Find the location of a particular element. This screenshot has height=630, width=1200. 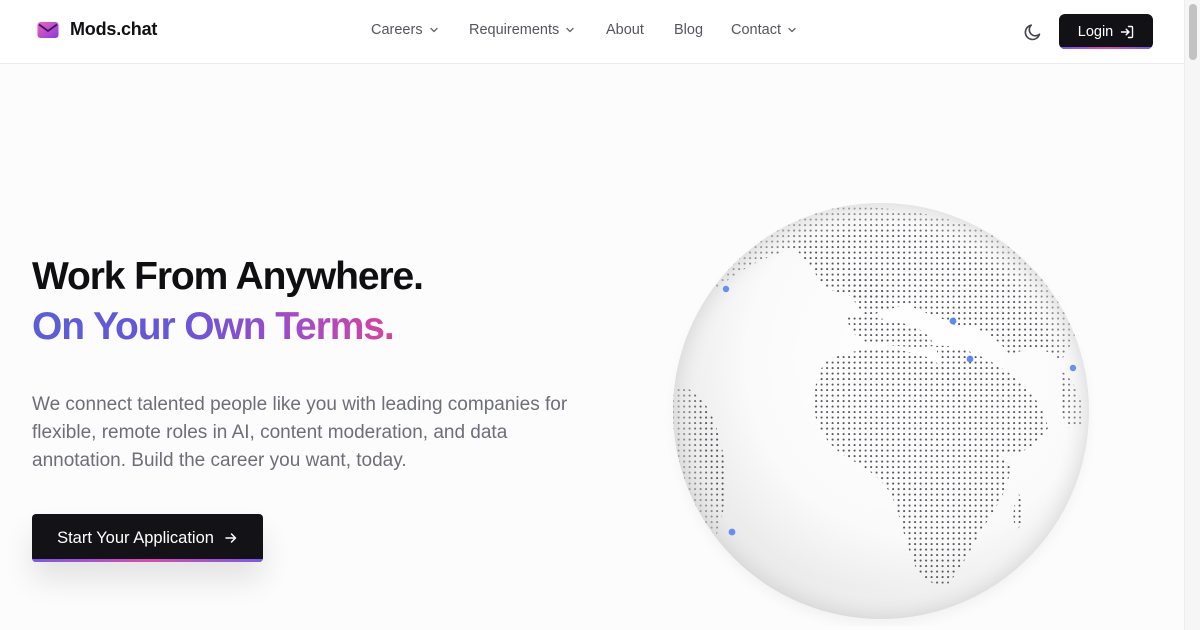

arrow-right-icon is located at coordinates (231, 538).